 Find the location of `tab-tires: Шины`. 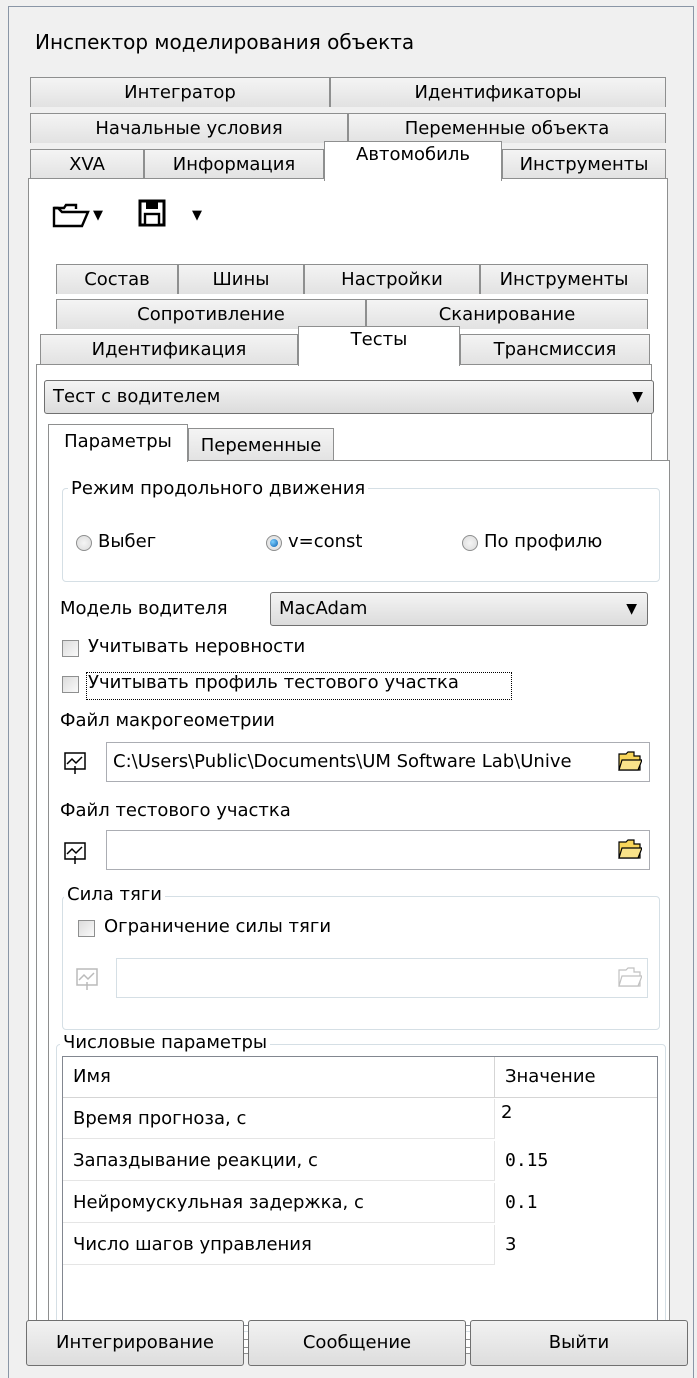

tab-tires: Шины is located at coordinates (241, 279).